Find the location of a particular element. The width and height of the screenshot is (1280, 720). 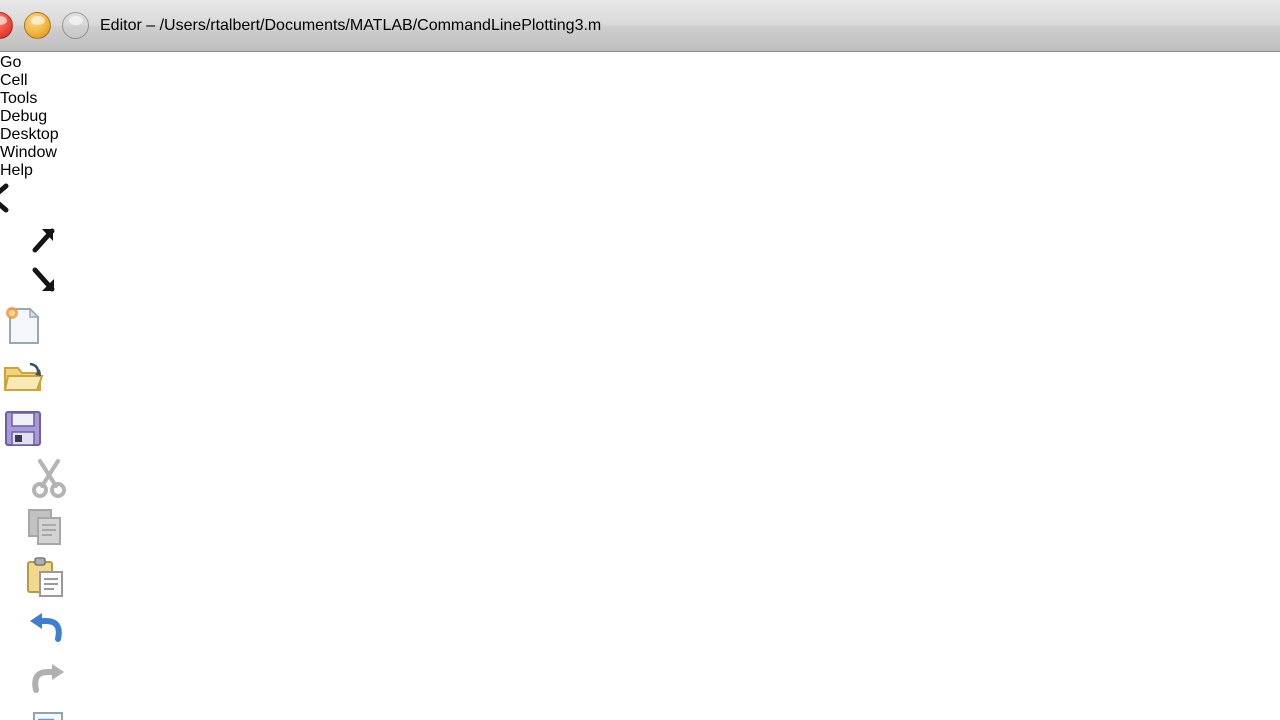

menu-item-help: Help is located at coordinates (640, 171).